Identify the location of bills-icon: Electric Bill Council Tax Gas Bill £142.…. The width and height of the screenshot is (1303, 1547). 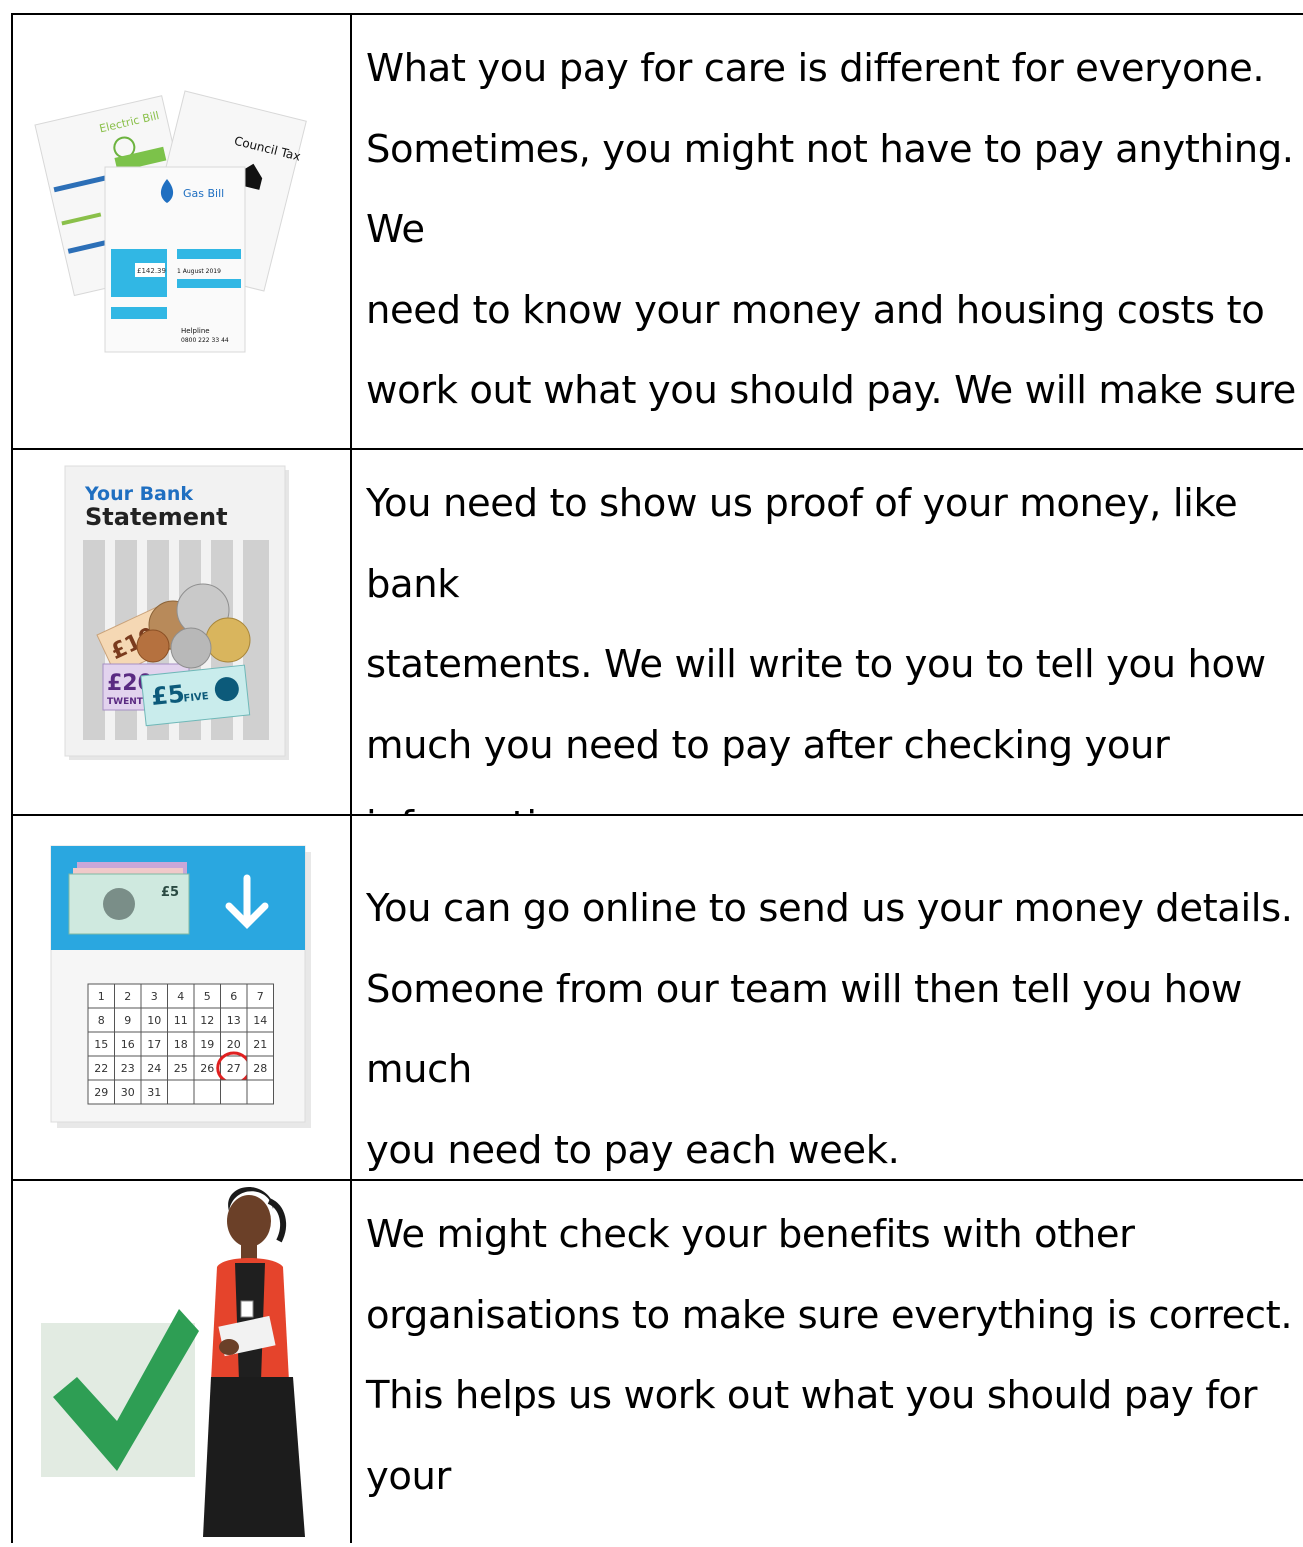
(170, 221).